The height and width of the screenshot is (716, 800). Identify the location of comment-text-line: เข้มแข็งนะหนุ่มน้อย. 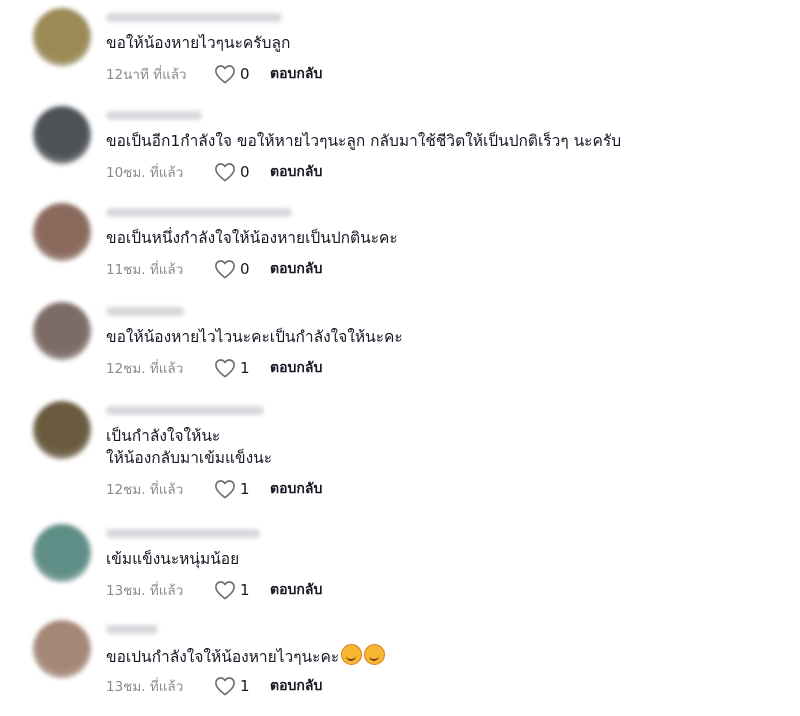
(173, 559).